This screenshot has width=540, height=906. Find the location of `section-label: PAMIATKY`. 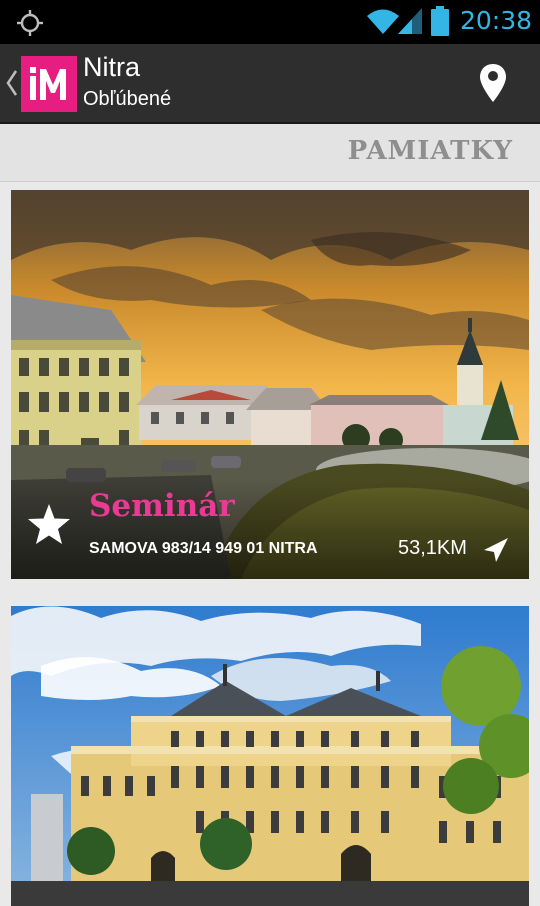

section-label: PAMIATKY is located at coordinates (430, 151).